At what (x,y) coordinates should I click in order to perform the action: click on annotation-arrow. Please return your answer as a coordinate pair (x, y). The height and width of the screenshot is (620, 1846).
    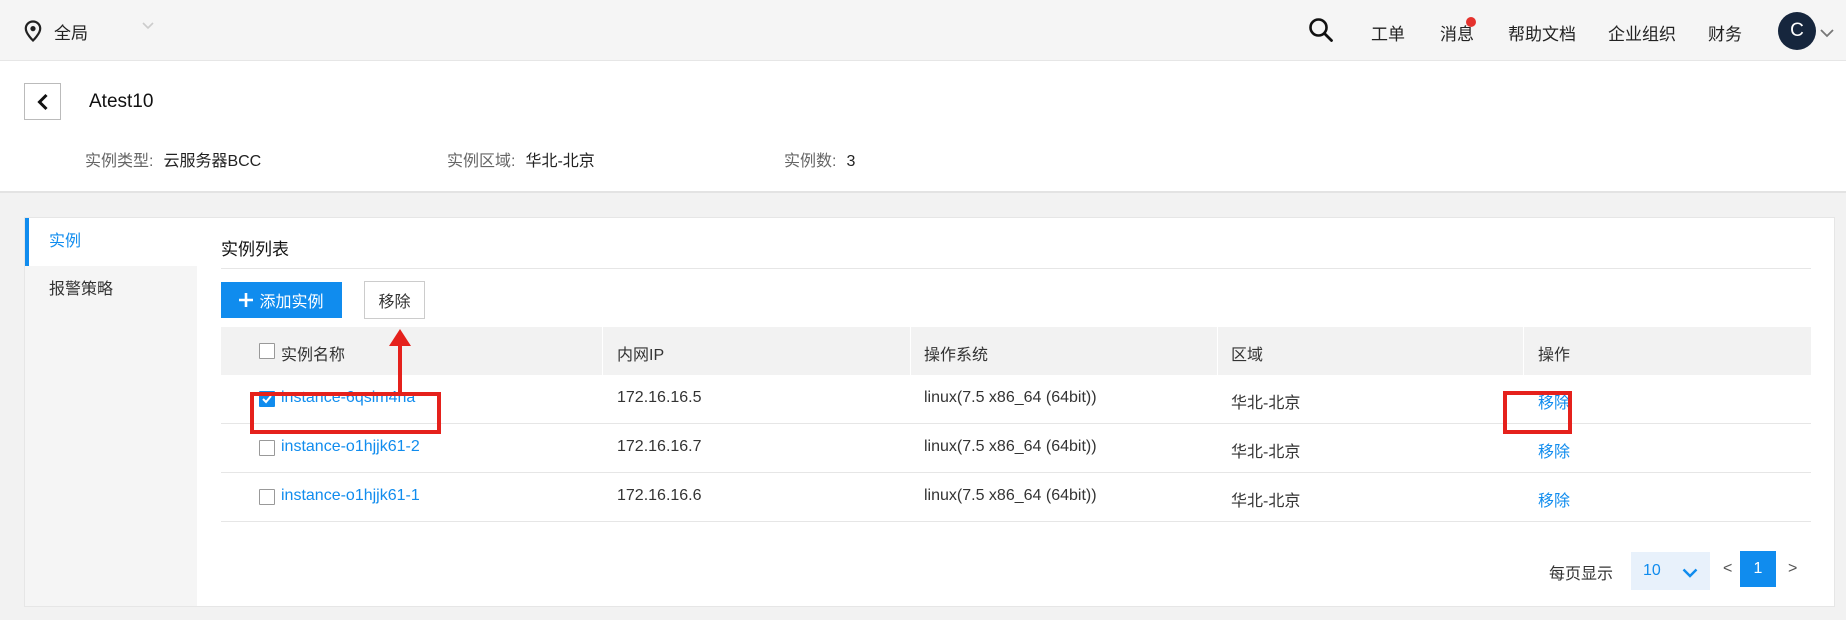
    Looking at the image, I should click on (400, 360).